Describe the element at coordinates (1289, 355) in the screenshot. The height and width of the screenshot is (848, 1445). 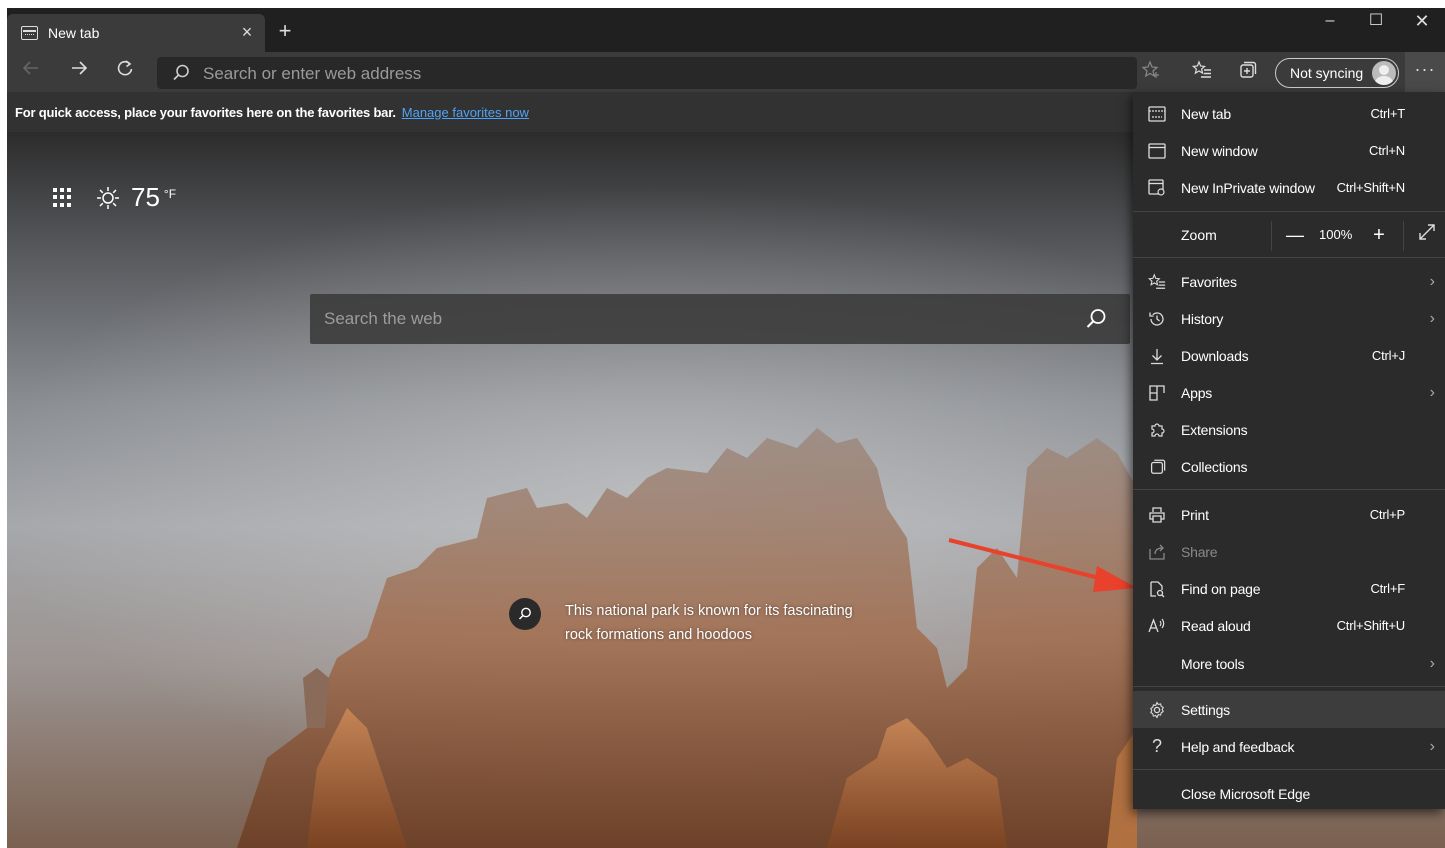
I see `menu-item-downloads: Downloads Ctrl+J` at that location.